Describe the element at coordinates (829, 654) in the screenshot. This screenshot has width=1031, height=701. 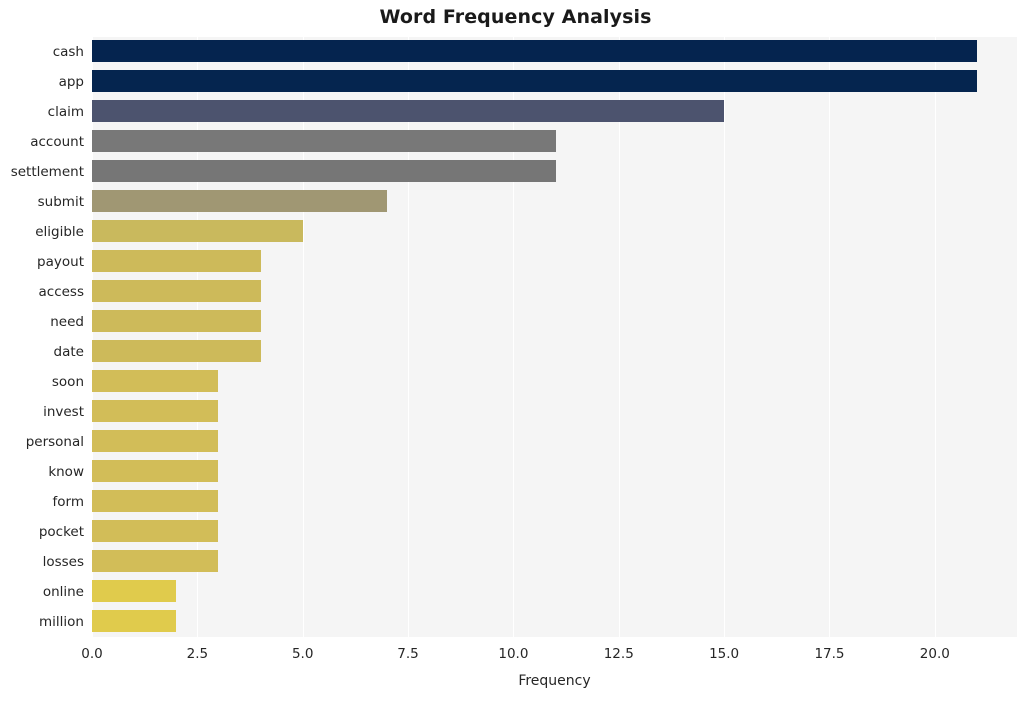
I see `x-tick-label-17.5: 17.5` at that location.